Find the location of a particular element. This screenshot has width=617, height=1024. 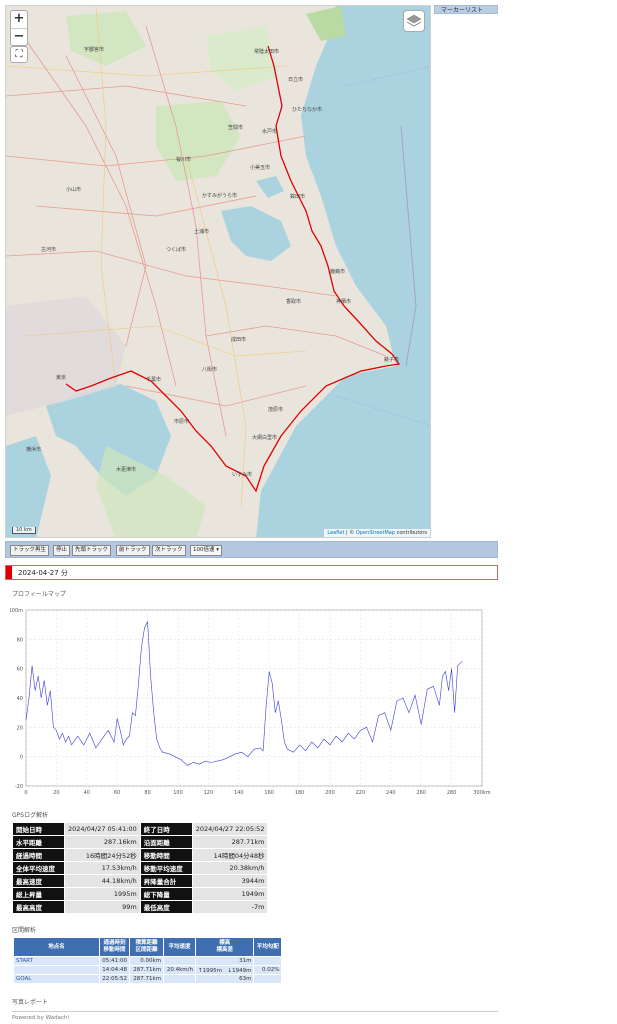

next-track-button: 次トラック is located at coordinates (169, 550).